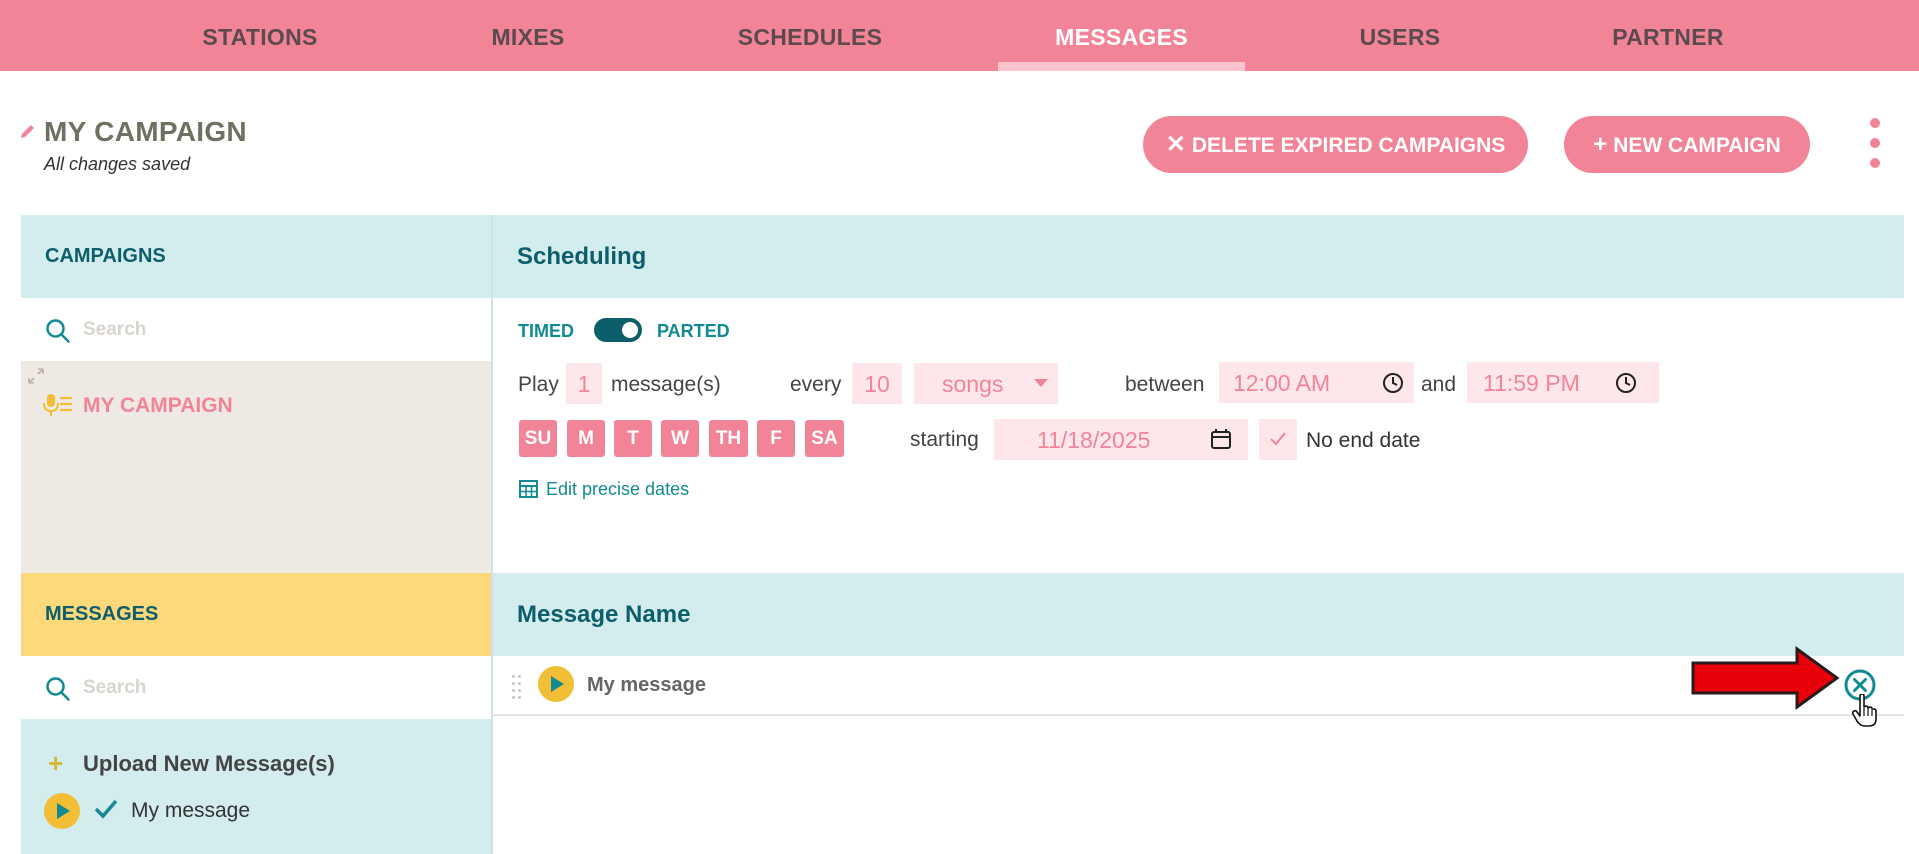 Image resolution: width=1919 pixels, height=854 pixels. Describe the element at coordinates (28, 131) in the screenshot. I see `pencil-icon` at that location.